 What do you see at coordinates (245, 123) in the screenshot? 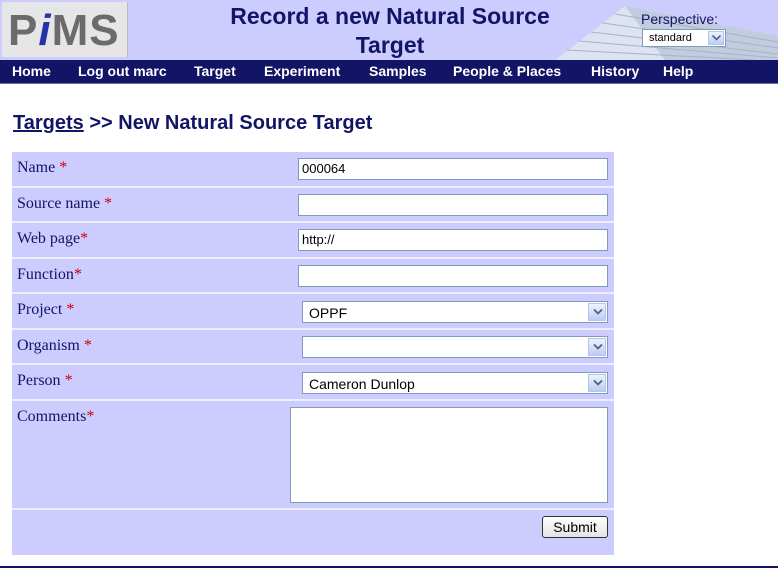
I see `breadcrumb-current: New Natural Source Target` at bounding box center [245, 123].